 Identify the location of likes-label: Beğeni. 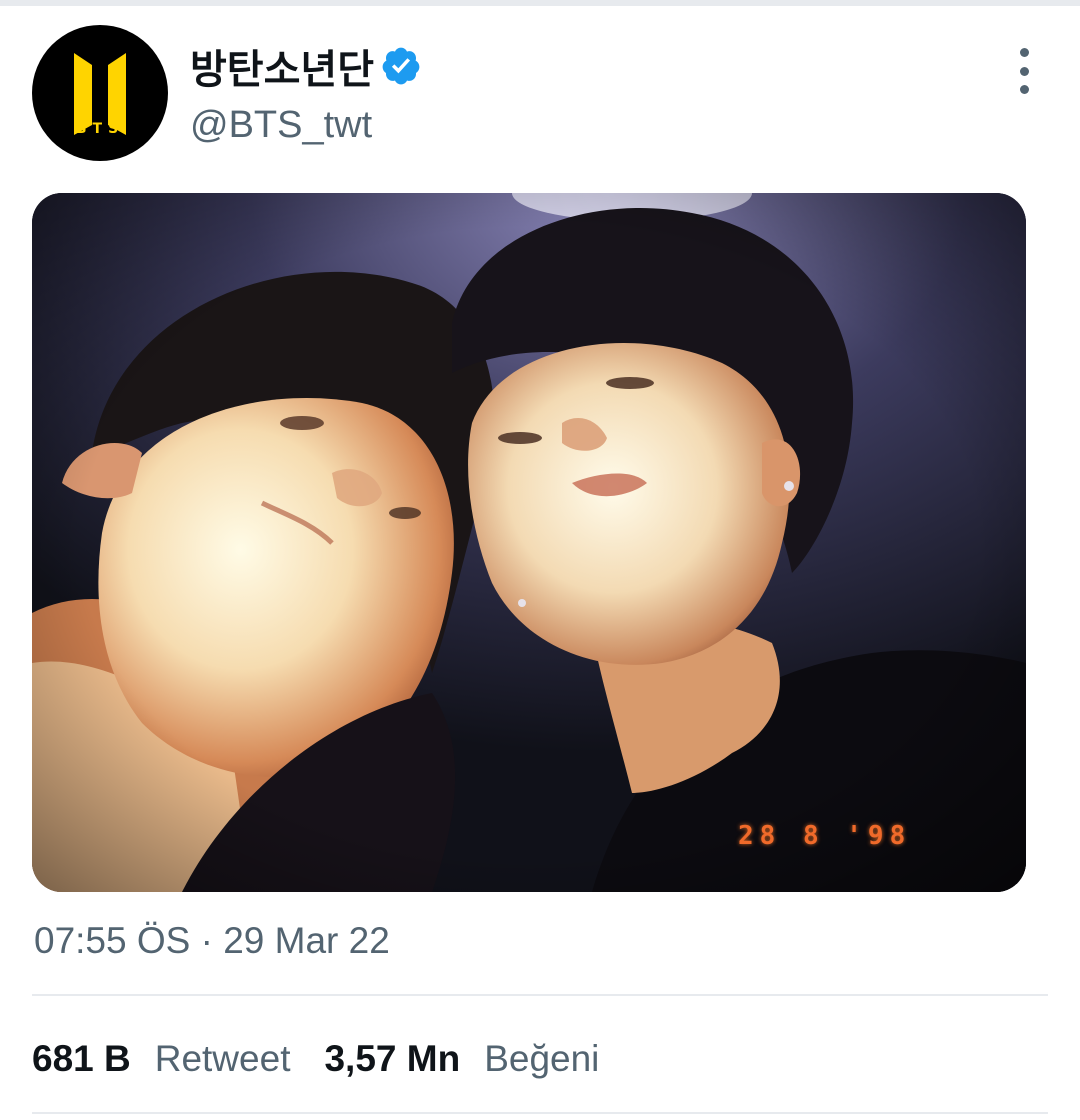
(541, 1059).